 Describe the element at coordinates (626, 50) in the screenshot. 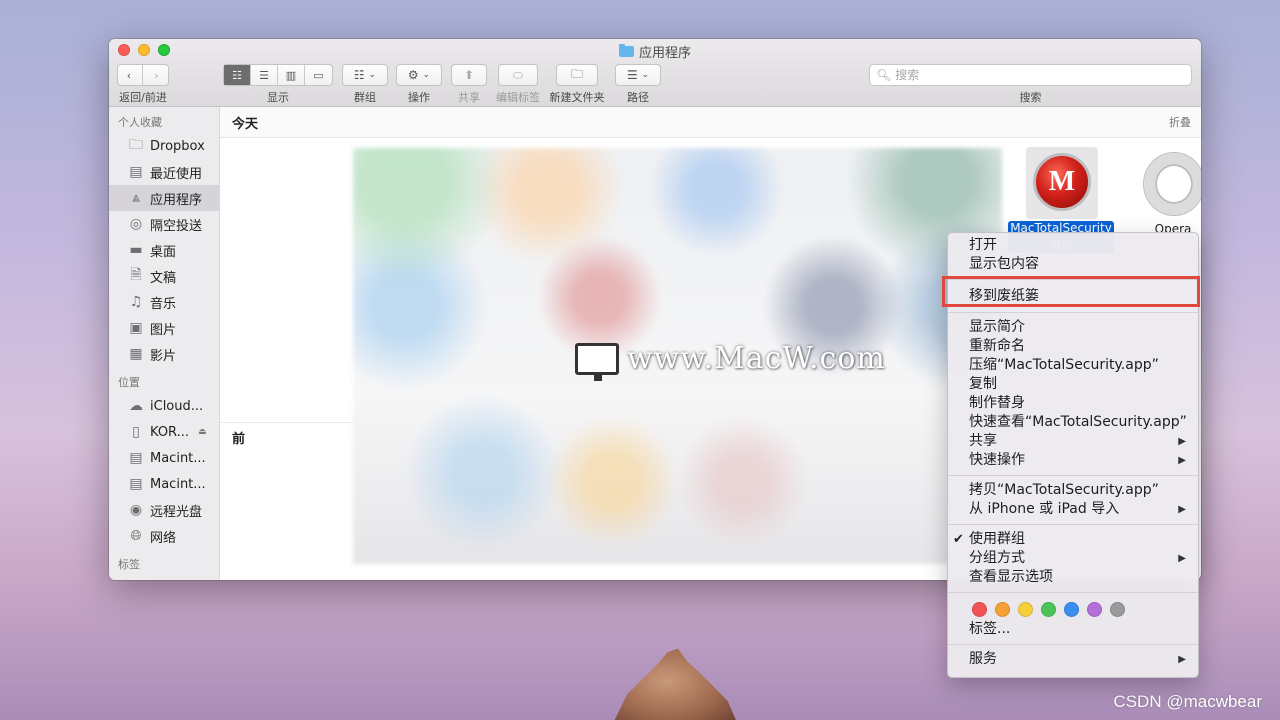

I see `folder-icon` at that location.